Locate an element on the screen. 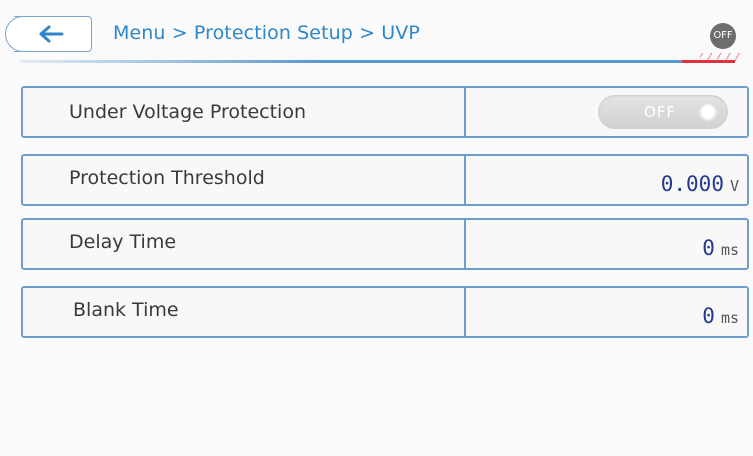 Image resolution: width=753 pixels, height=456 pixels. protection-threshold-label: Protection Threshold is located at coordinates (167, 178).